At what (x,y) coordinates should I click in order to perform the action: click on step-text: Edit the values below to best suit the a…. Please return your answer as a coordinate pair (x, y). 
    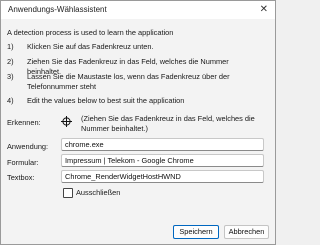
    Looking at the image, I should click on (106, 100).